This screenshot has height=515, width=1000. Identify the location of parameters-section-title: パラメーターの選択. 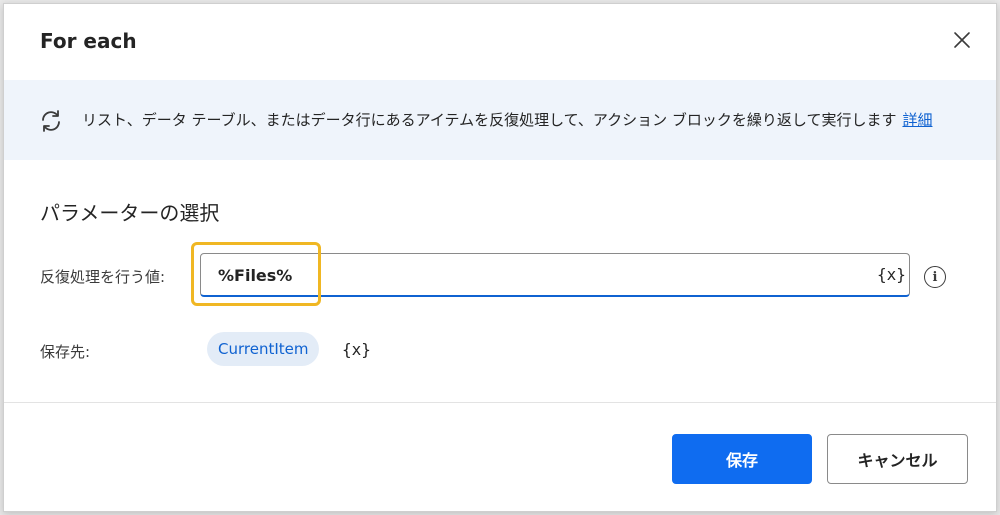
(130, 213).